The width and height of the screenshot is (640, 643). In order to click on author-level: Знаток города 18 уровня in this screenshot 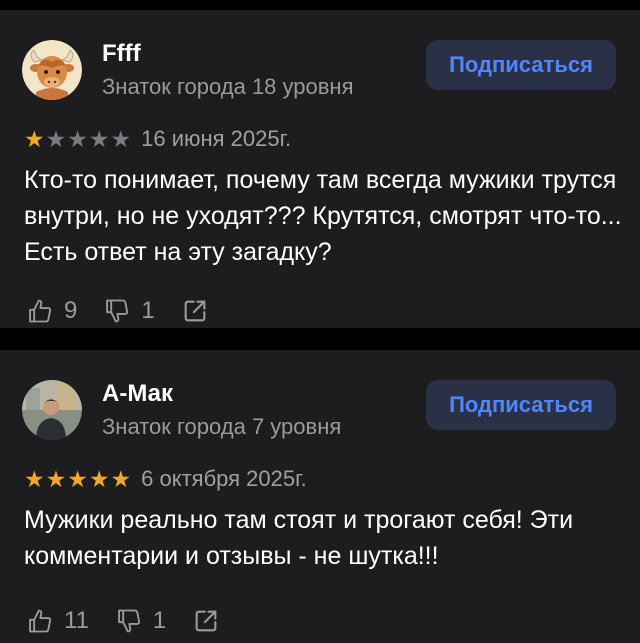, I will do `click(228, 86)`.